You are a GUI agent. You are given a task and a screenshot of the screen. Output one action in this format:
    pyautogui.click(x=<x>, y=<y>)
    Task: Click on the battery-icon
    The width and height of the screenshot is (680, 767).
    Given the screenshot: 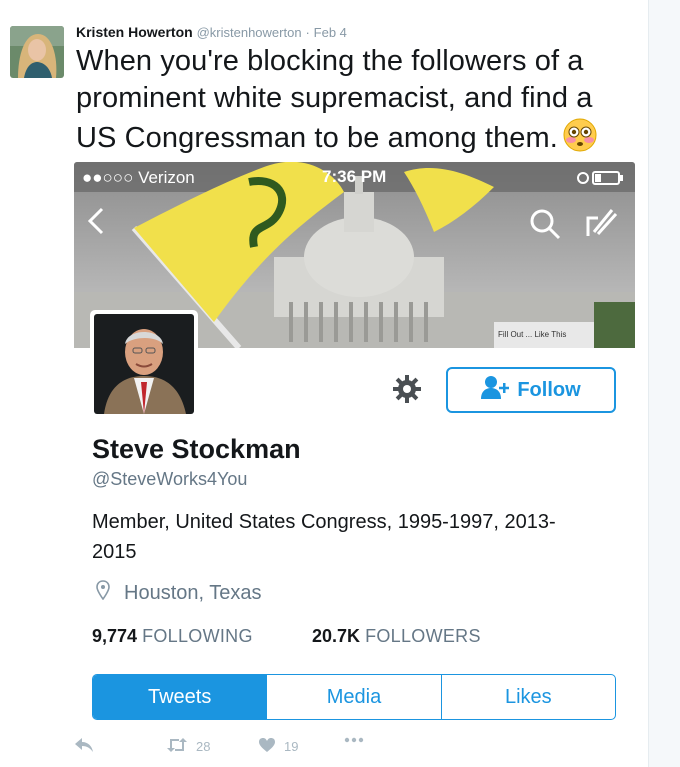 What is the action you would take?
    pyautogui.click(x=601, y=180)
    